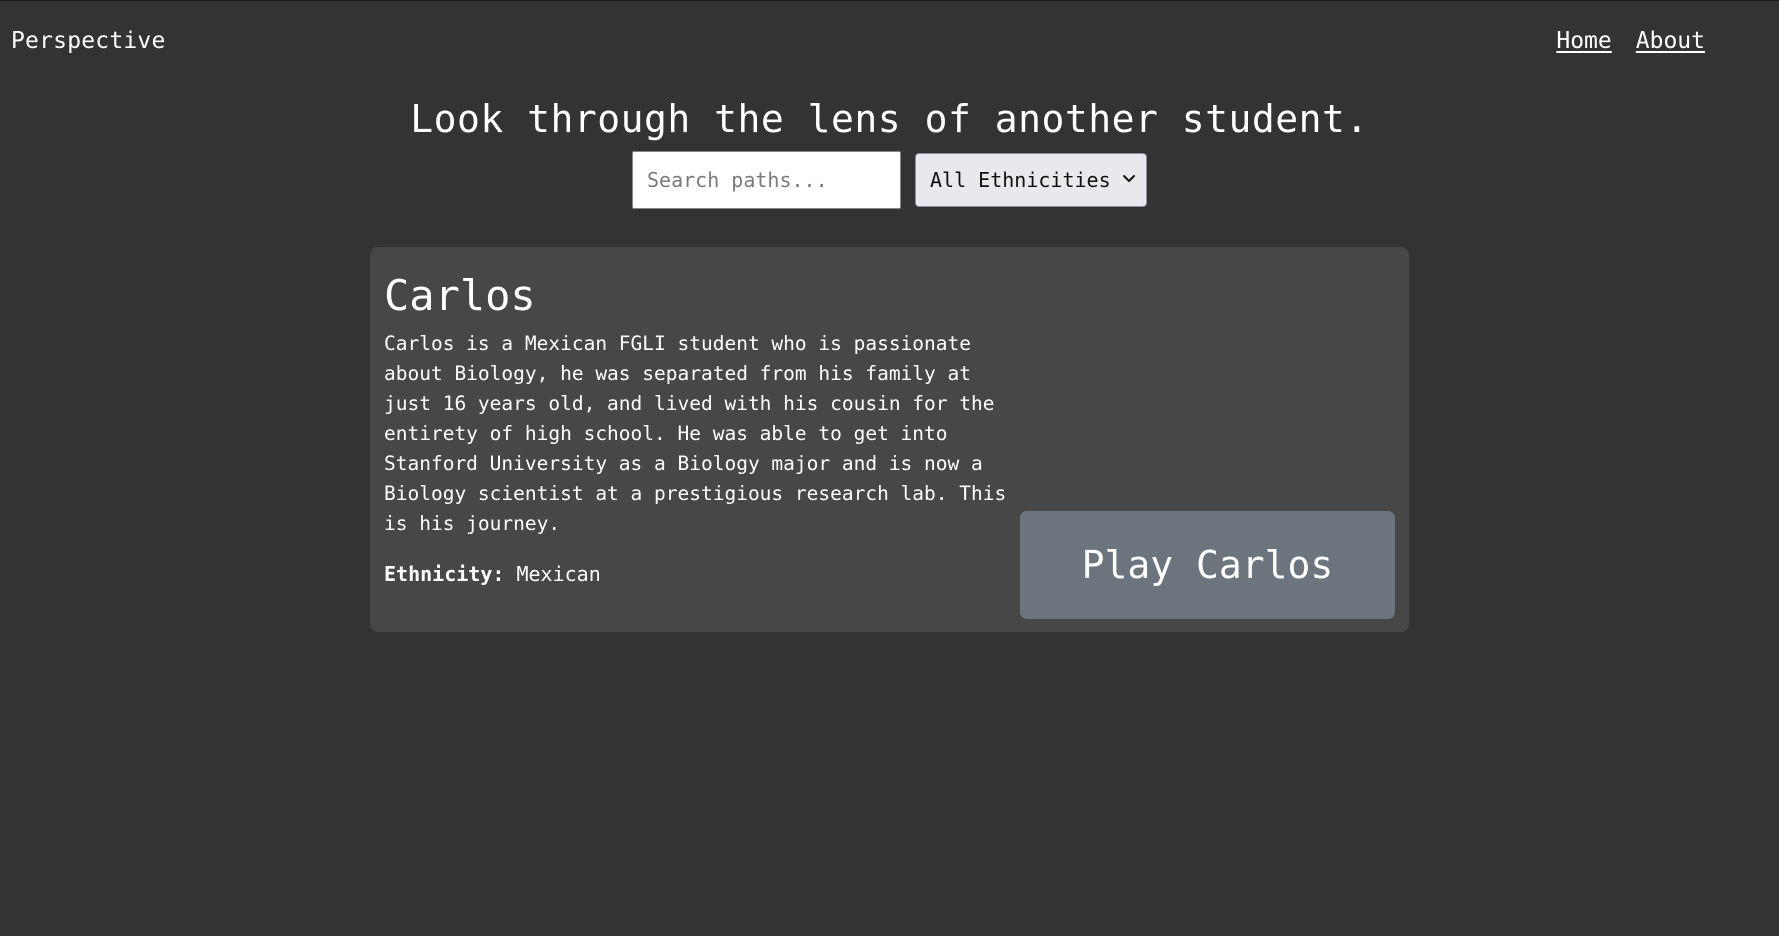 The height and width of the screenshot is (936, 1779). What do you see at coordinates (1670, 41) in the screenshot?
I see `nav-about-link: About` at bounding box center [1670, 41].